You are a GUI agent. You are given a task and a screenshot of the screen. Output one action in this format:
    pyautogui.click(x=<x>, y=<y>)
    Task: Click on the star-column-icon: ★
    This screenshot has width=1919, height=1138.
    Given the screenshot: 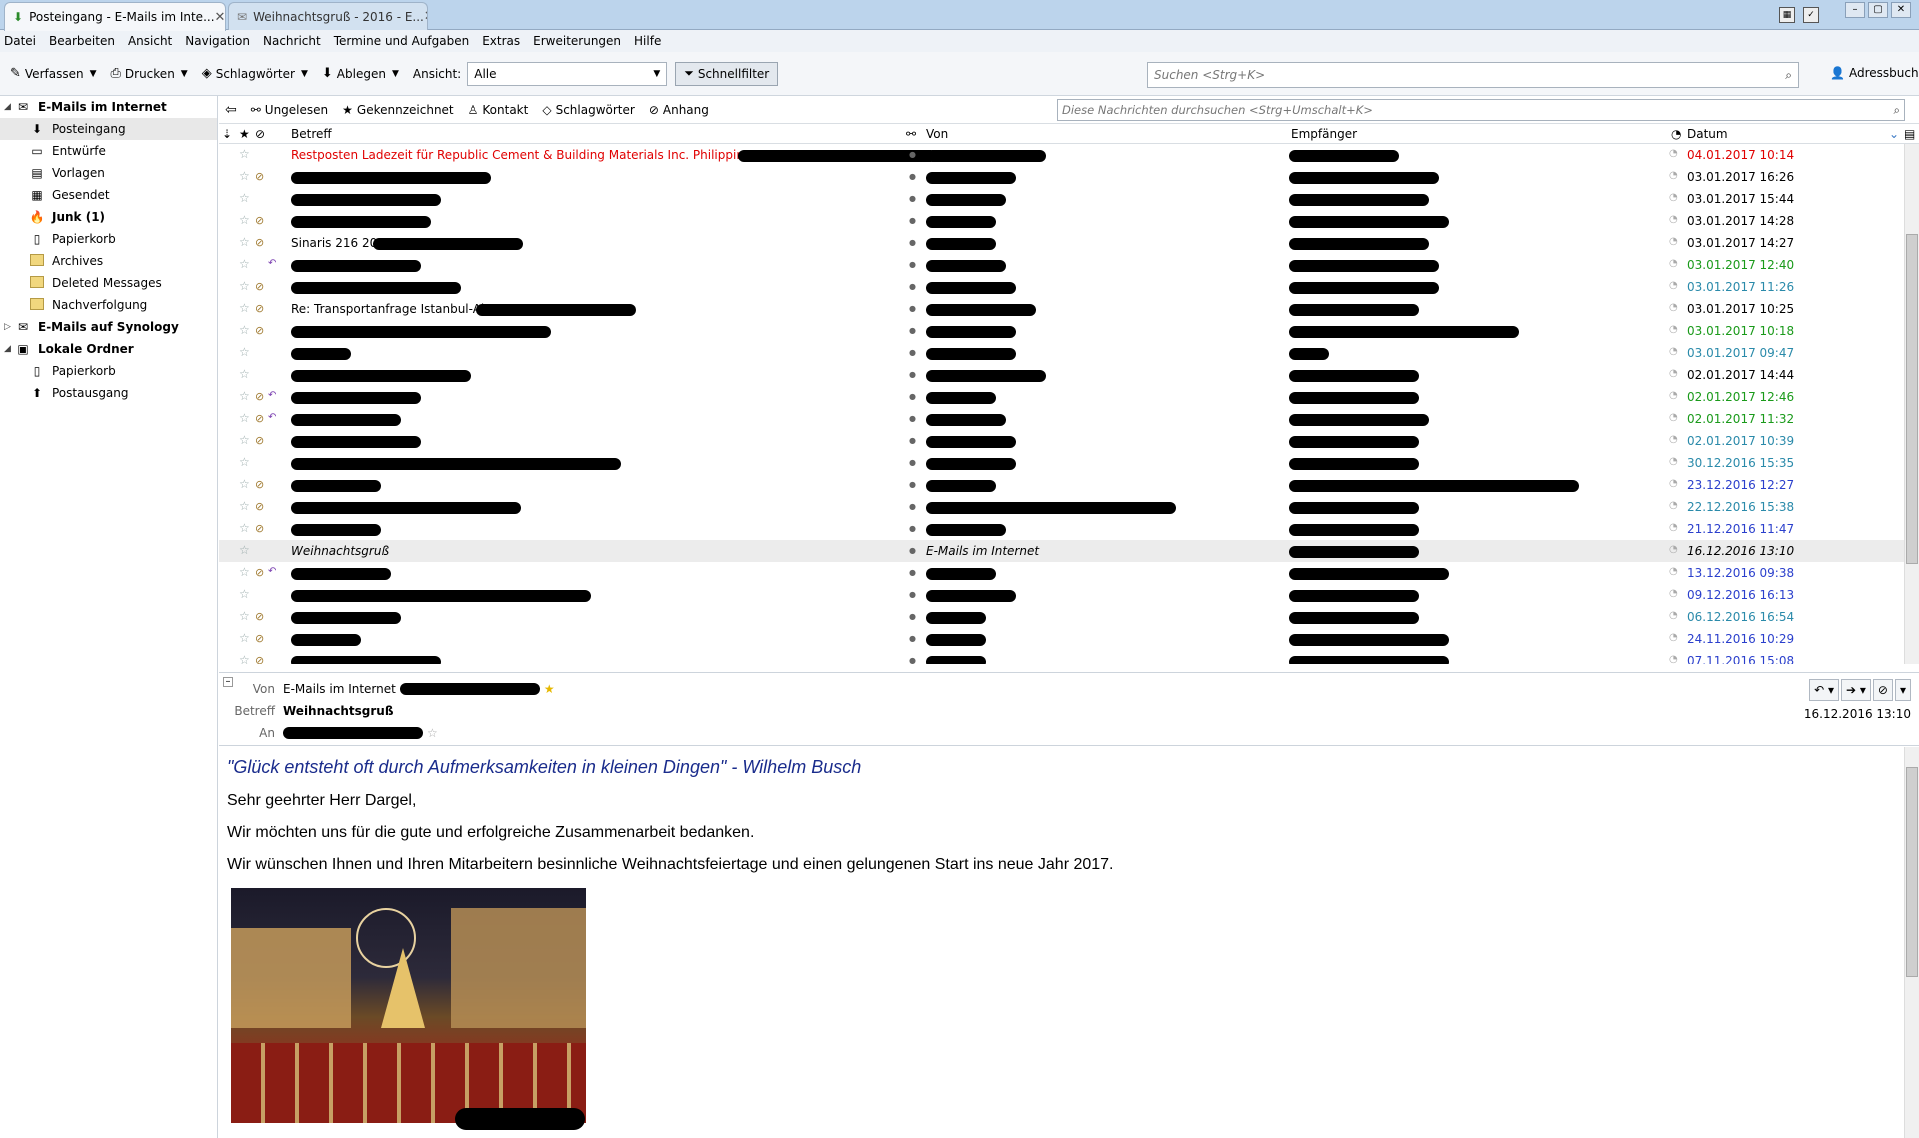 What is the action you would take?
    pyautogui.click(x=244, y=134)
    